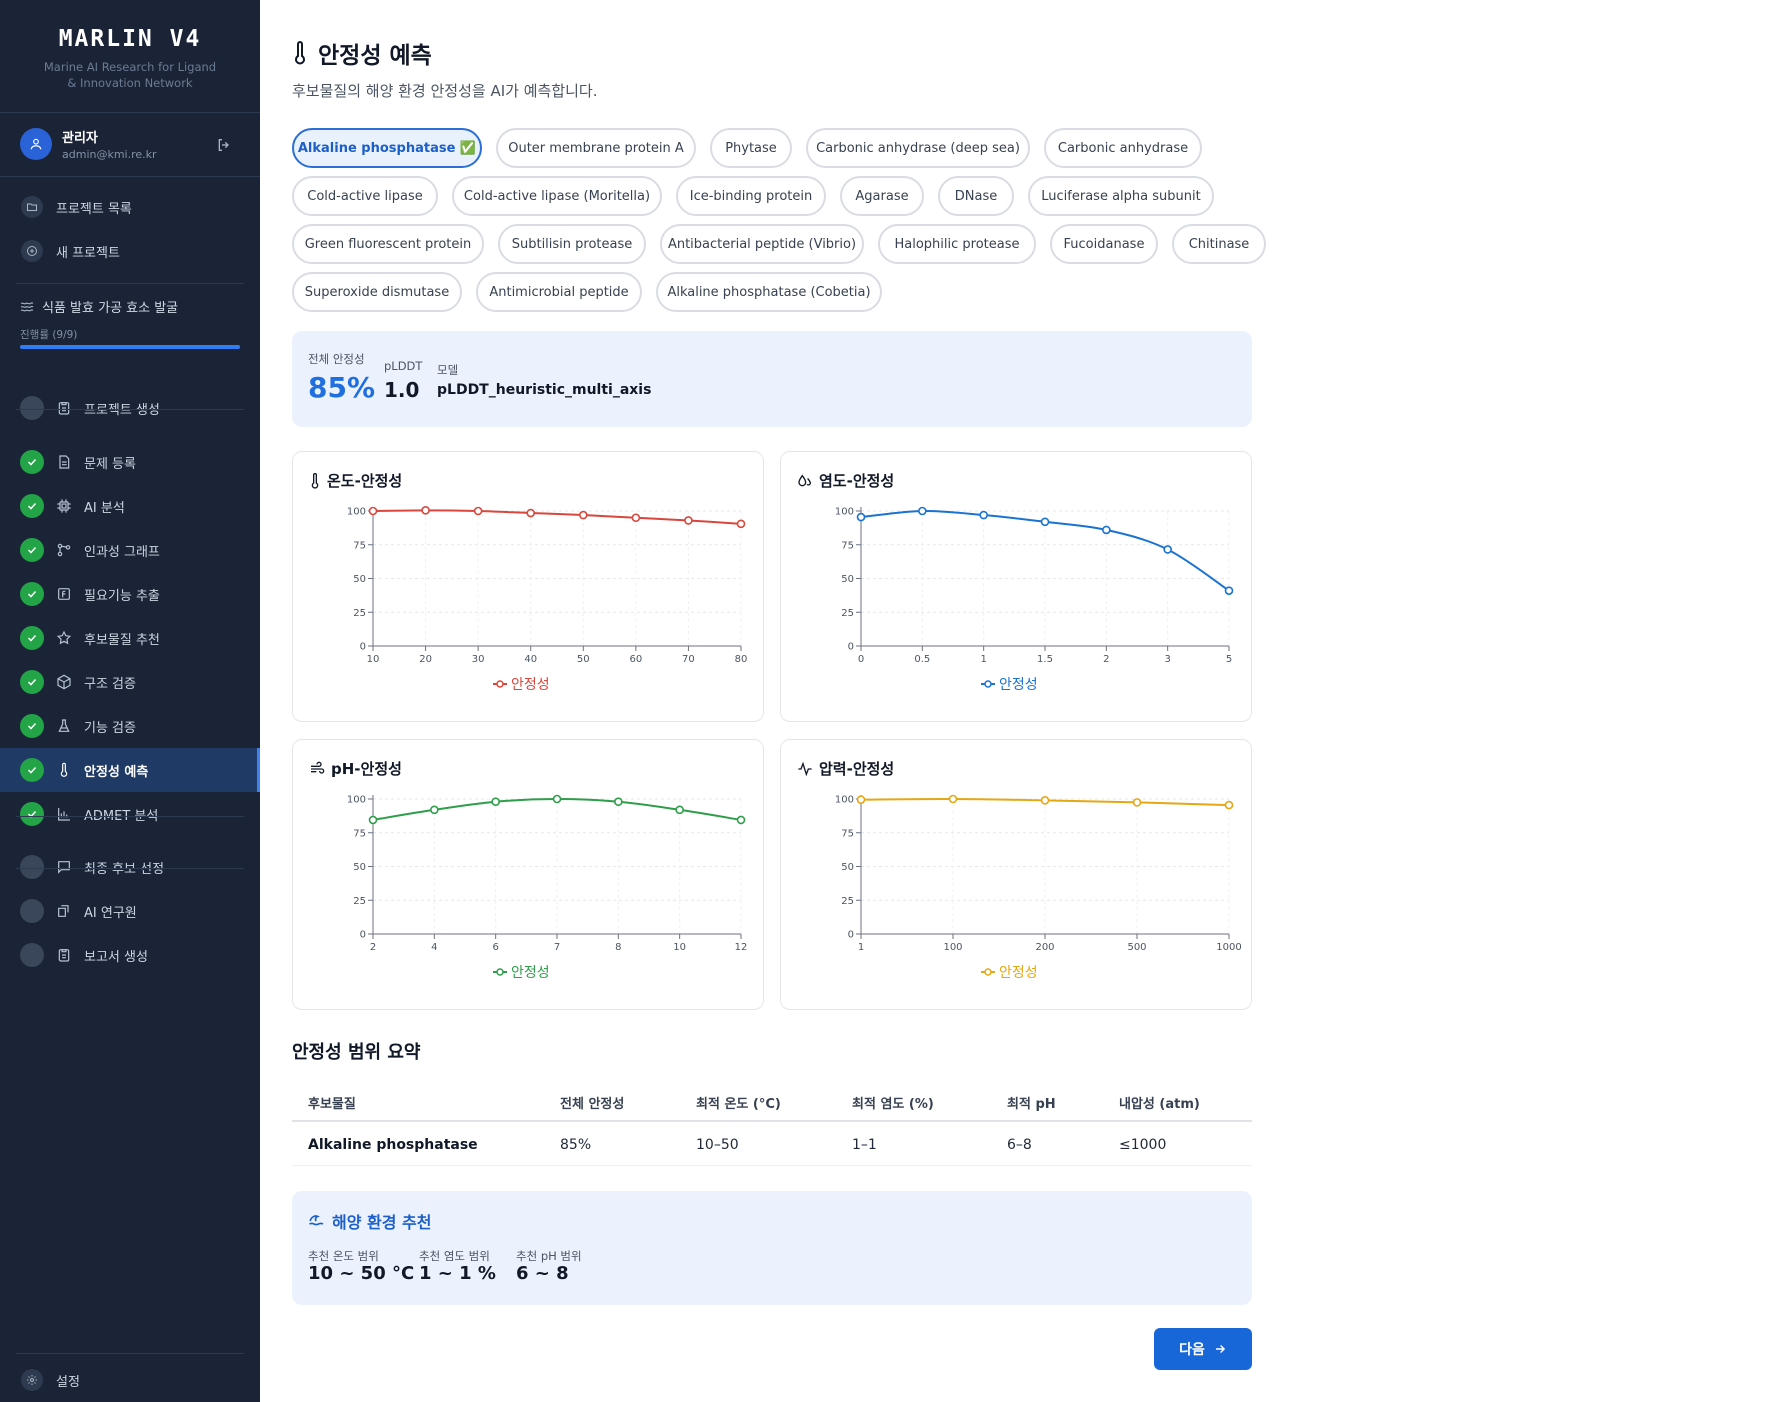  Describe the element at coordinates (377, 292) in the screenshot. I see `candidate-chip: Superoxide dismutase` at that location.